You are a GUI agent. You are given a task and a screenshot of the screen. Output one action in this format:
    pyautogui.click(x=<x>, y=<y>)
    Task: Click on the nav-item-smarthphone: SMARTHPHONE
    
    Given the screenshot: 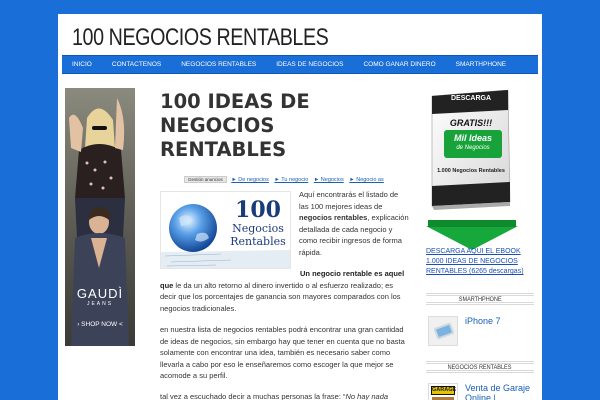 What is the action you would take?
    pyautogui.click(x=481, y=64)
    